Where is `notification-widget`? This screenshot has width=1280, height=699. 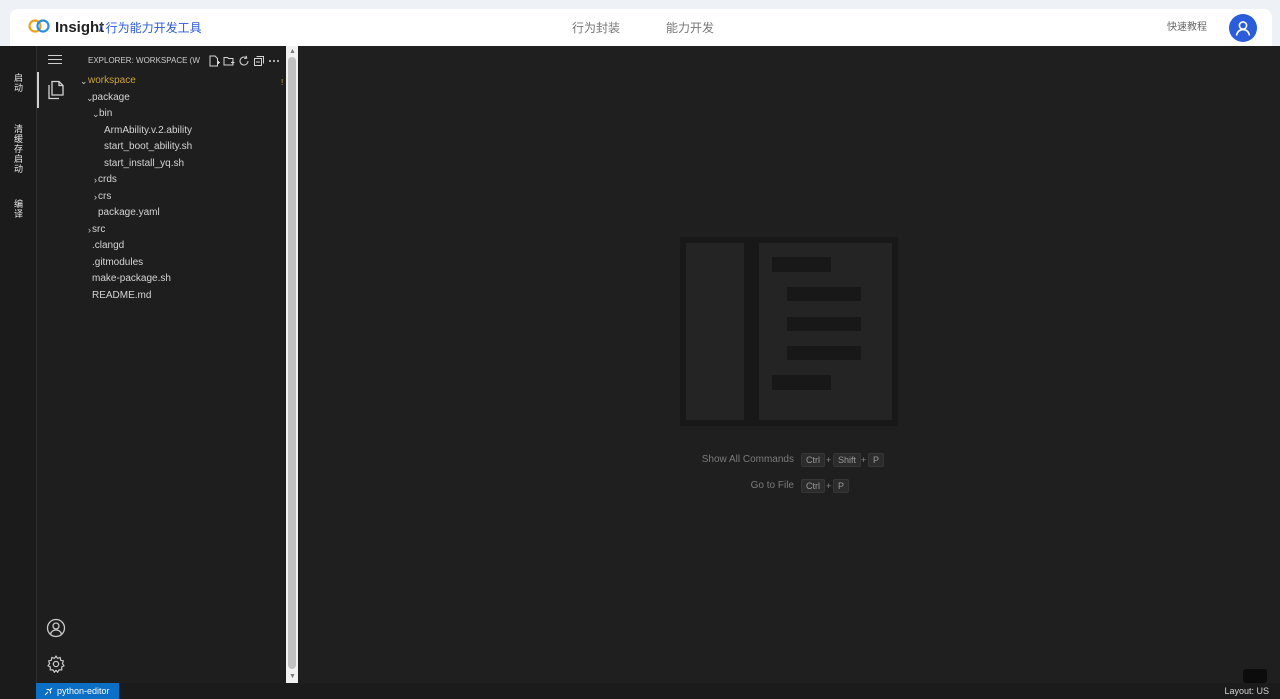 notification-widget is located at coordinates (1255, 676).